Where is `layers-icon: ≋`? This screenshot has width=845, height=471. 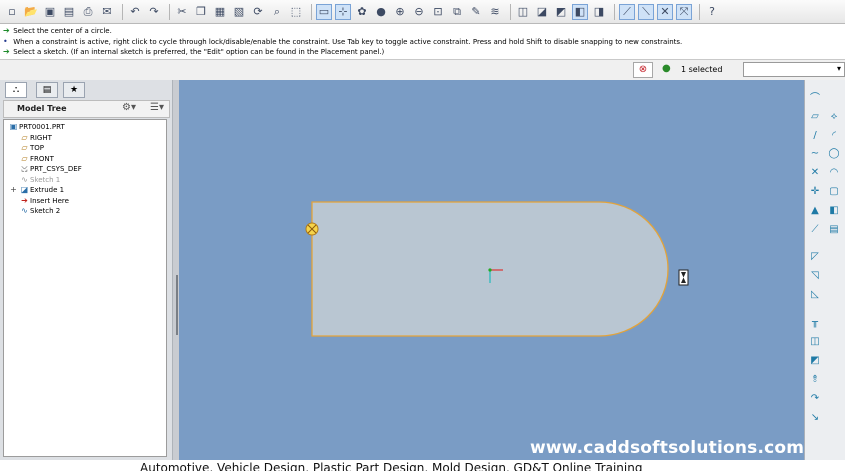
layers-icon: ≋ is located at coordinates (495, 12).